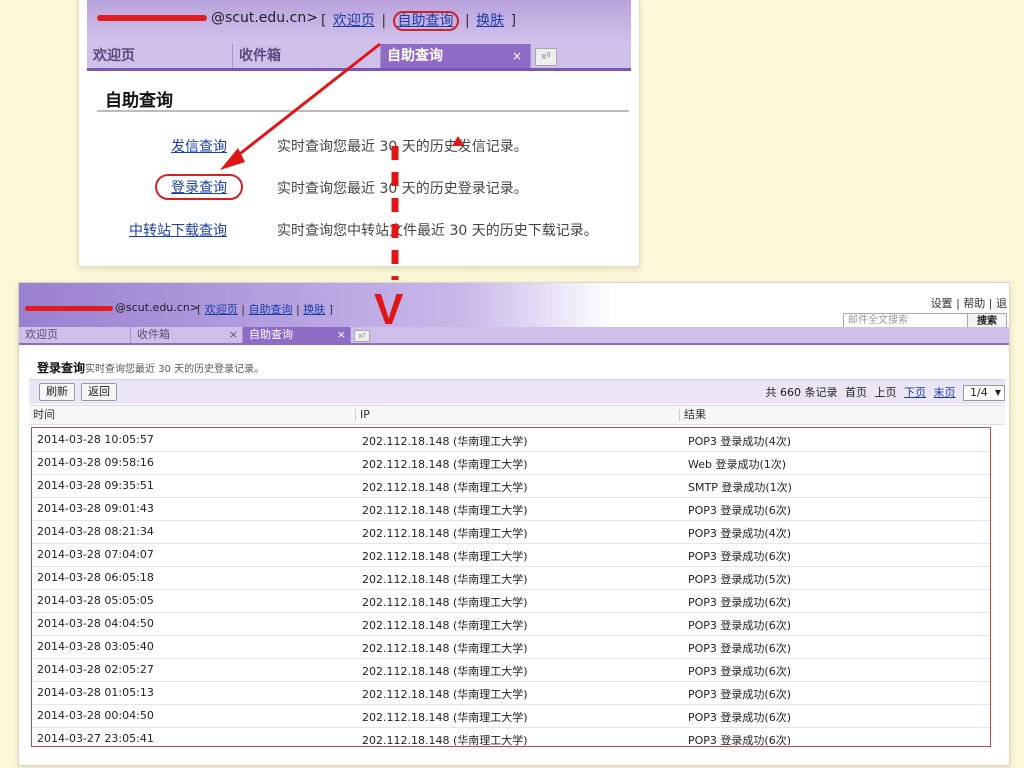  I want to click on pager: 共 660 条记录 首页 上页 下页 末页 1/4 ▼, so click(883, 392).